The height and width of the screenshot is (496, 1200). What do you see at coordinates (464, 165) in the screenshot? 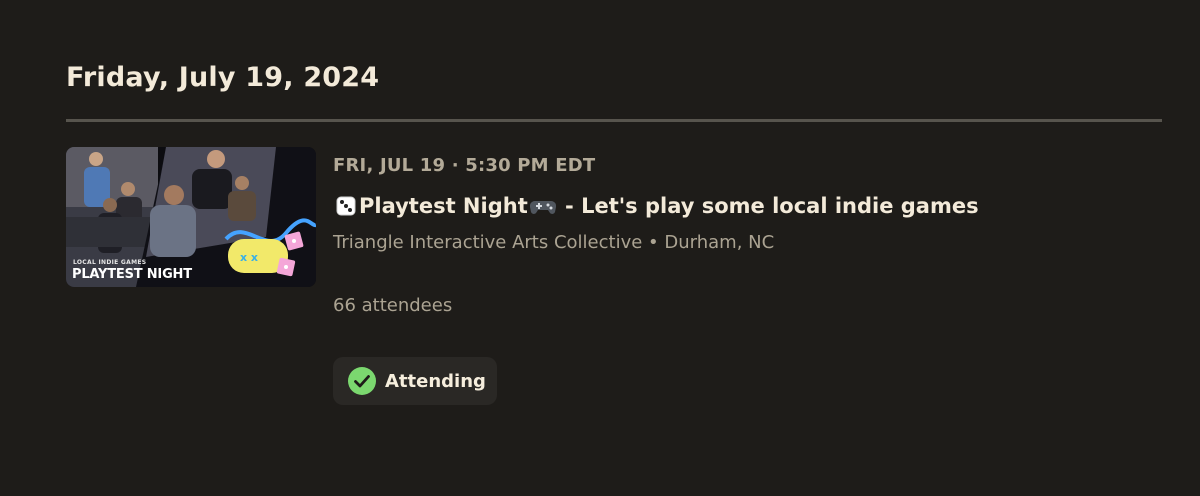
I see `event-datetime: FRI, JUL 19 · 5:30 PM EDT` at bounding box center [464, 165].